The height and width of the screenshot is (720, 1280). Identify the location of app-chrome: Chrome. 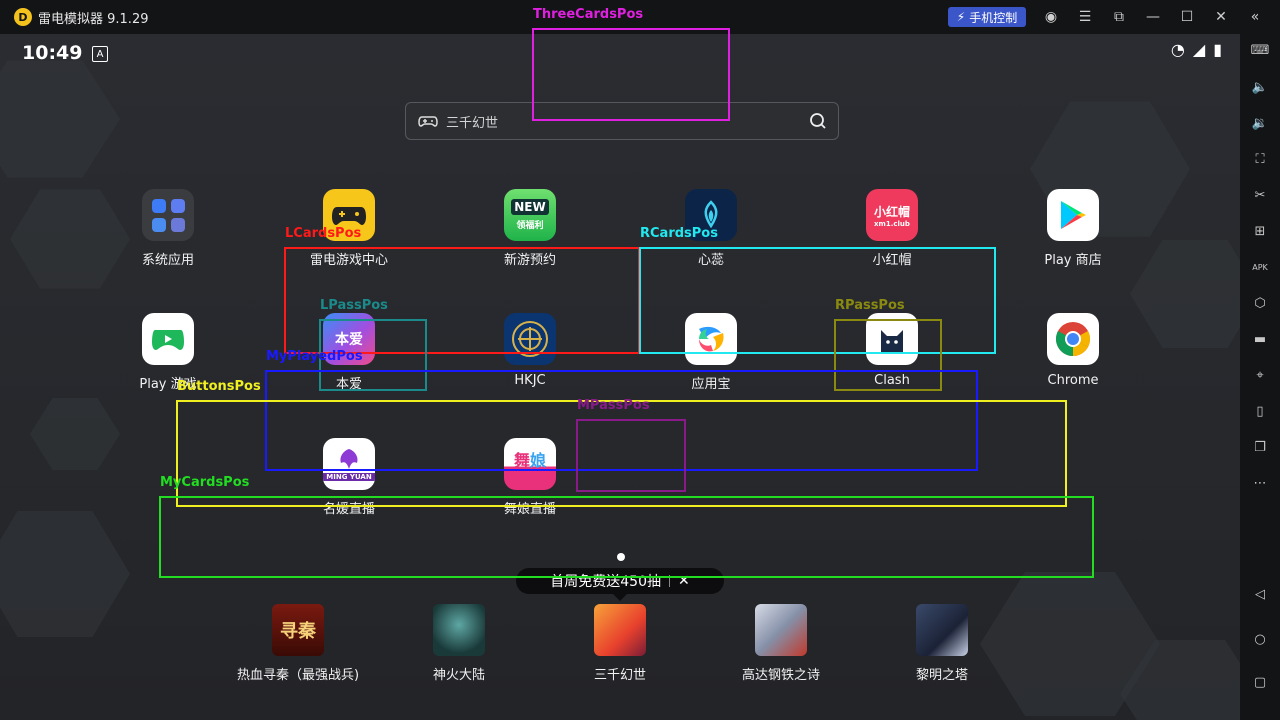
(1073, 350).